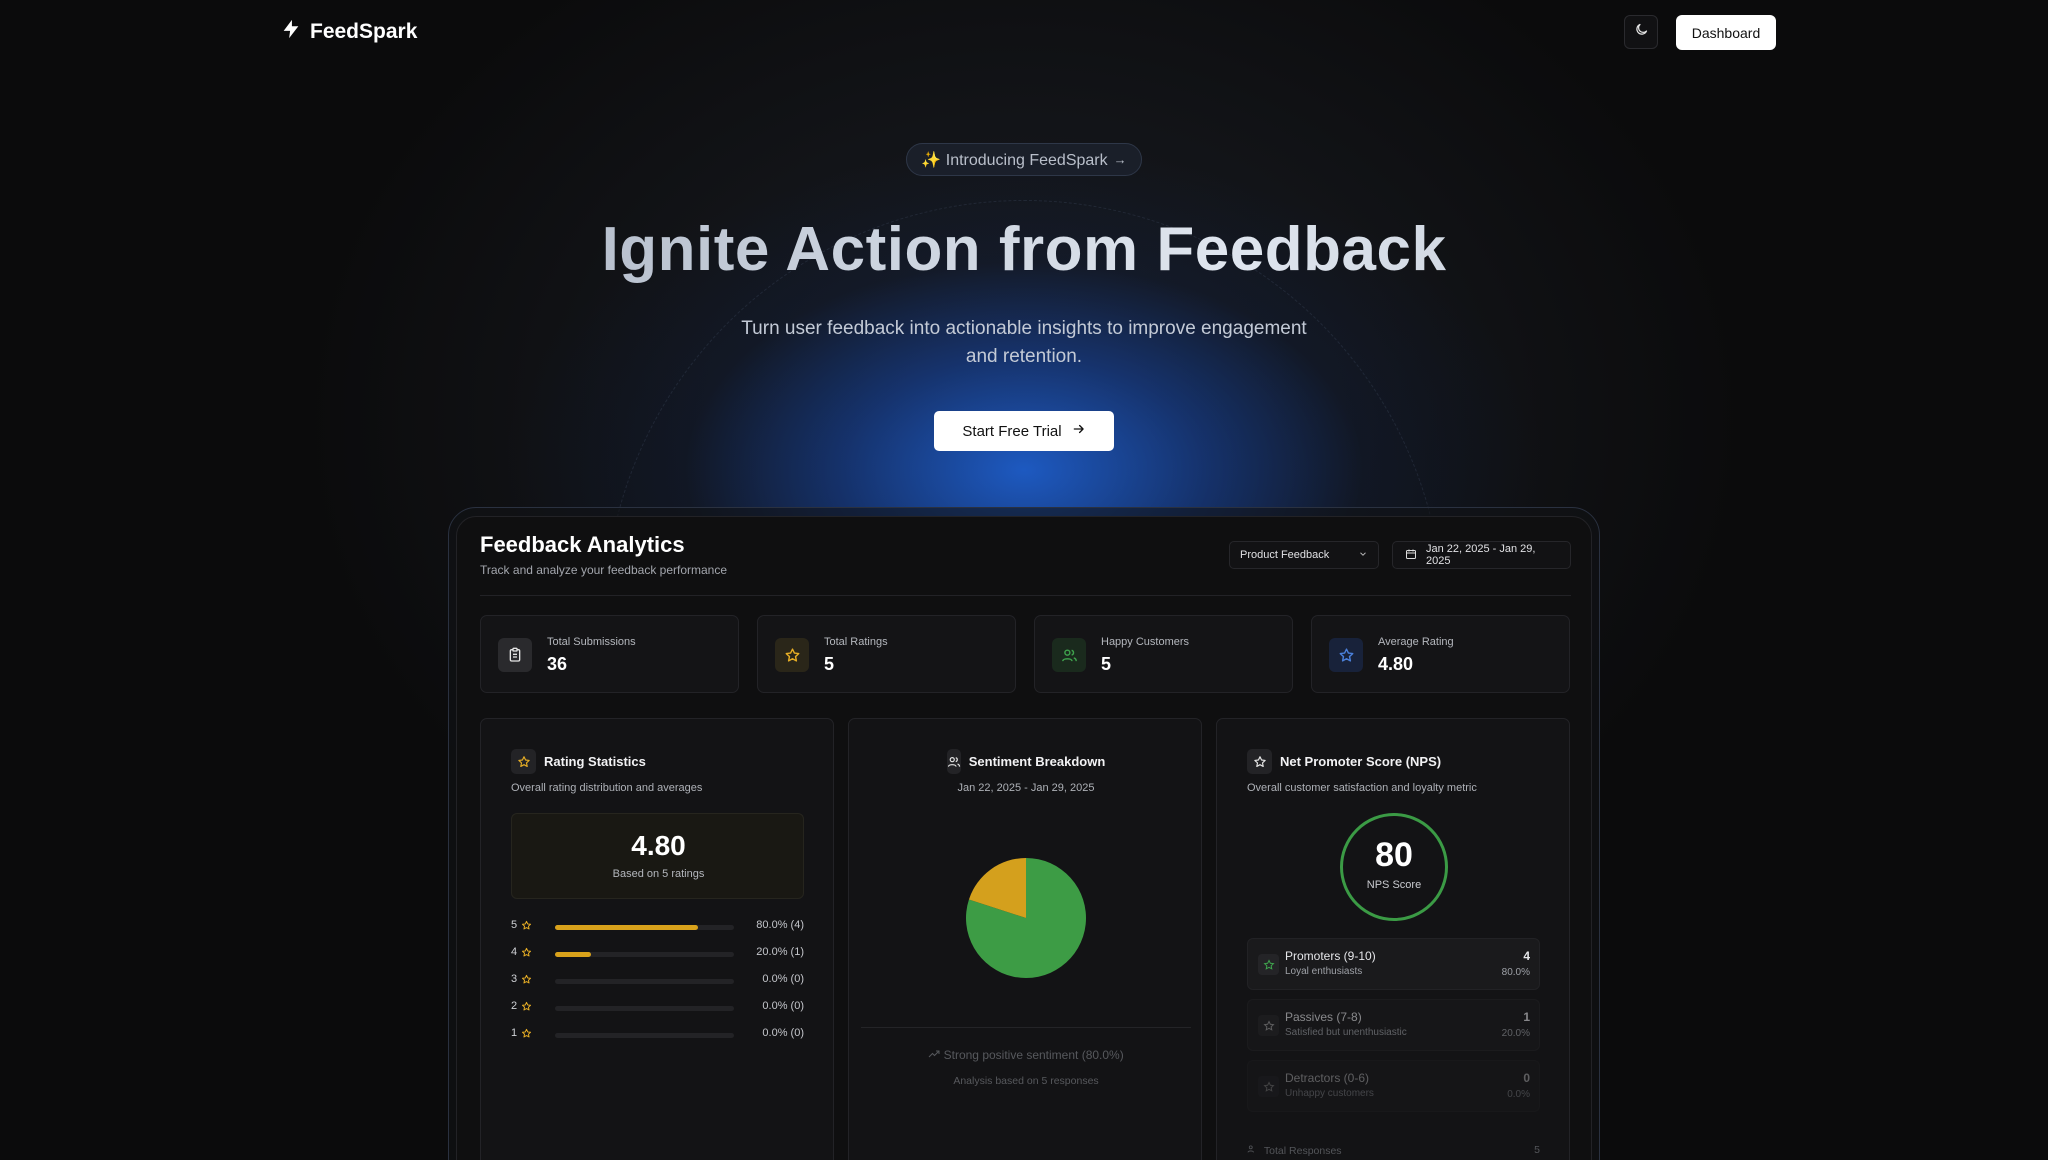 The width and height of the screenshot is (2048, 1160). What do you see at coordinates (1014, 160) in the screenshot?
I see `intro-pill-label: ✨ Introducing FeedSpark` at bounding box center [1014, 160].